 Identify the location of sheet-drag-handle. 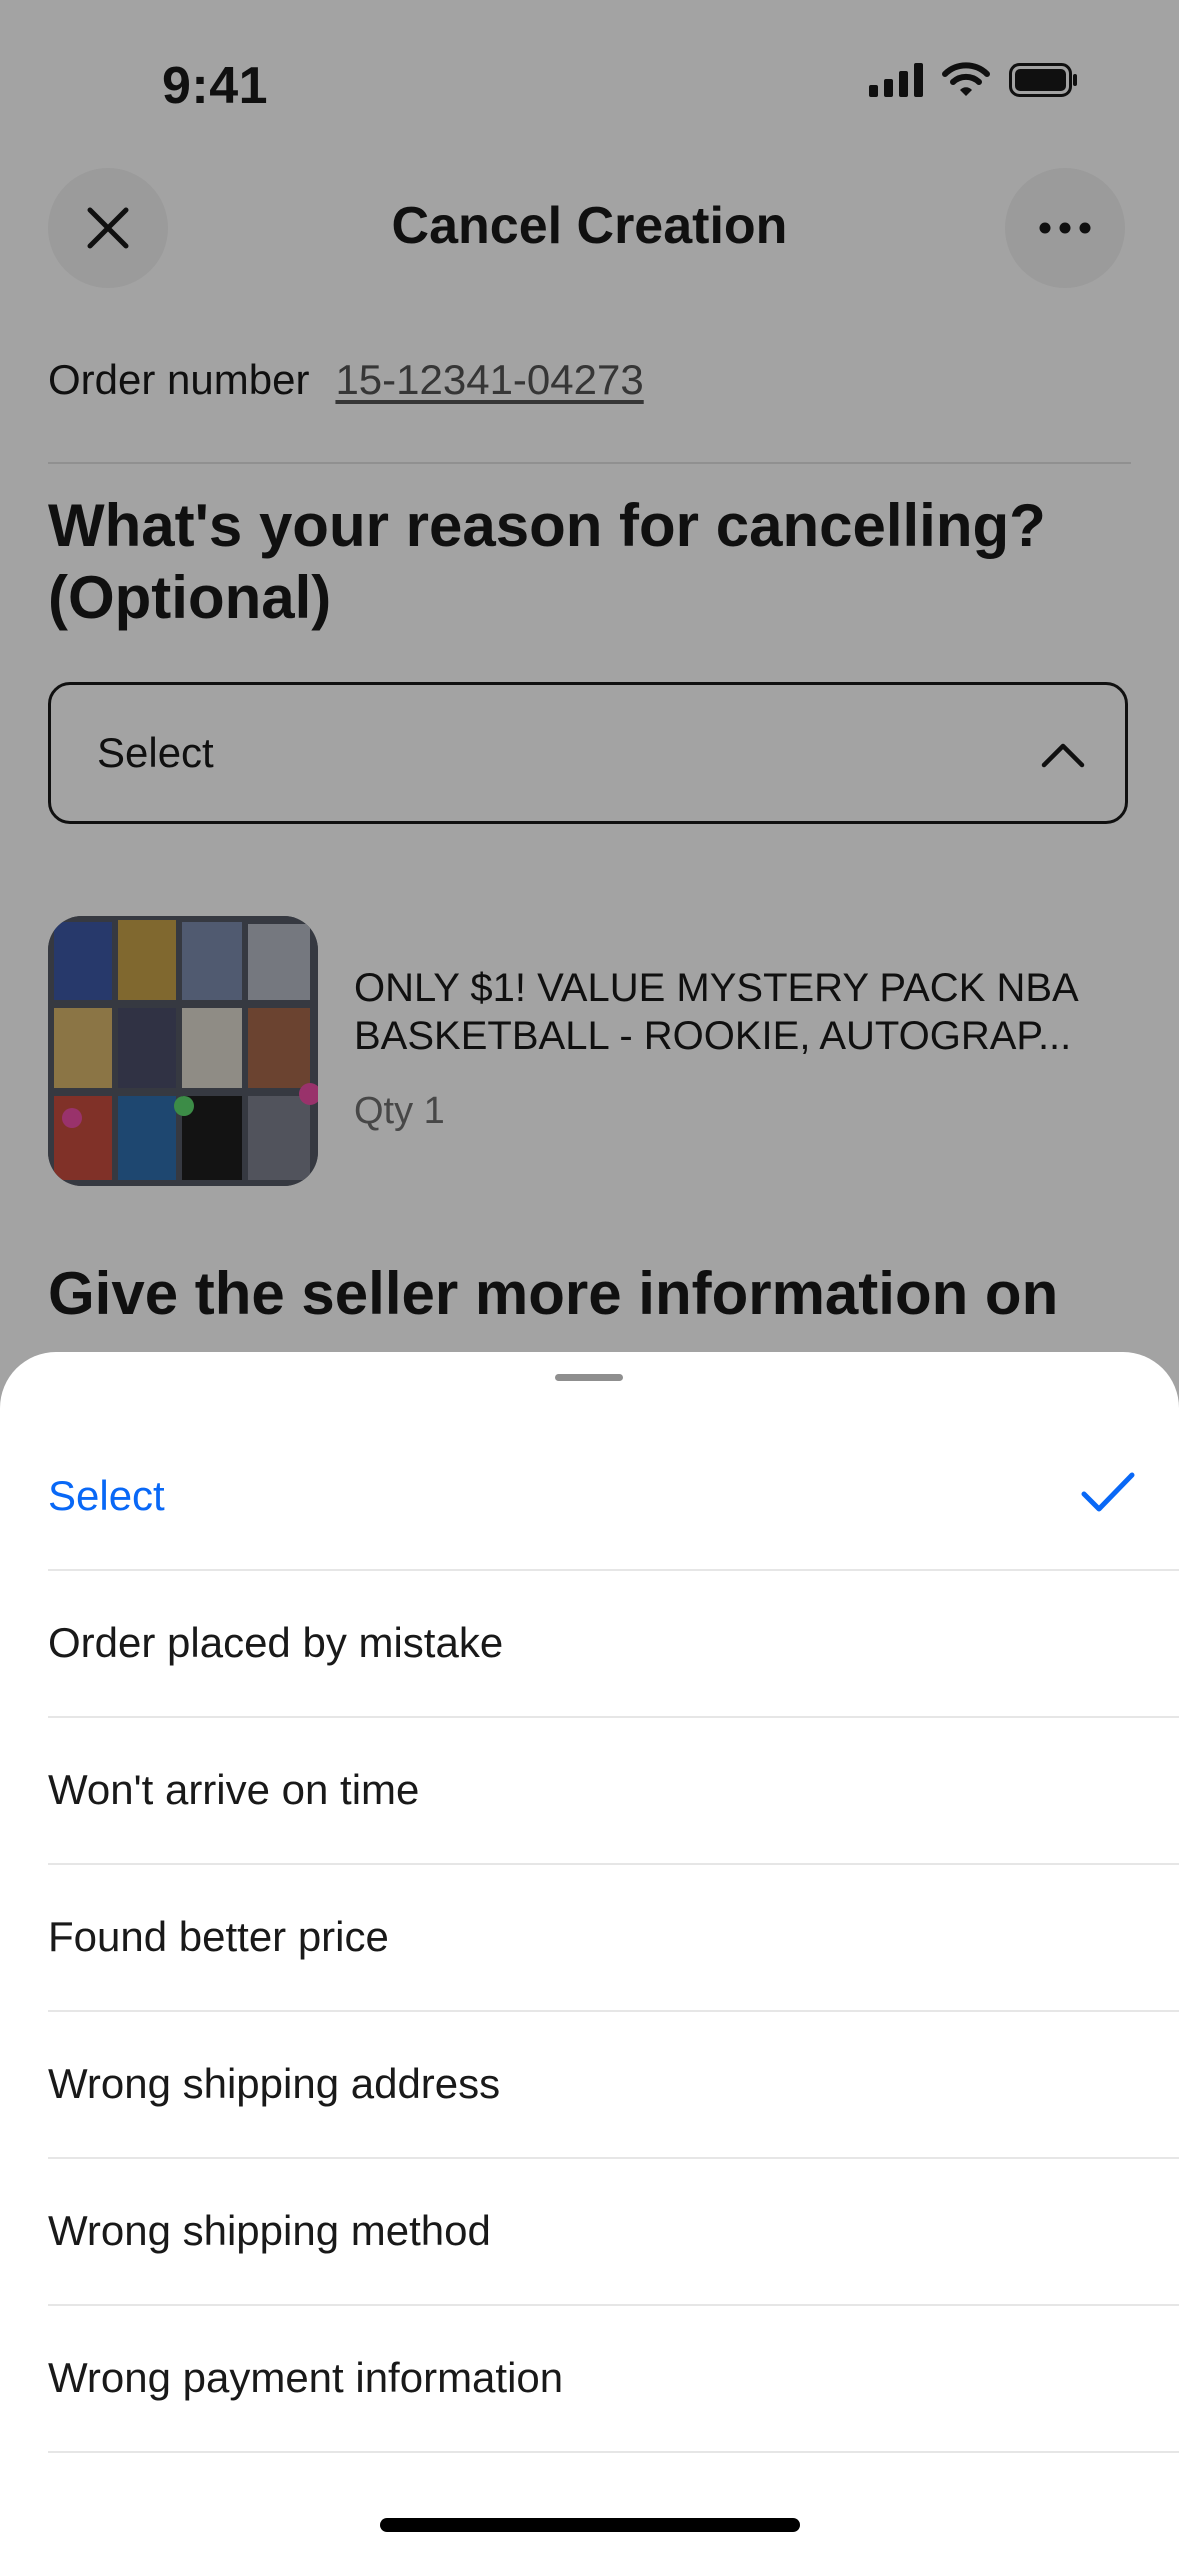
(589, 1377).